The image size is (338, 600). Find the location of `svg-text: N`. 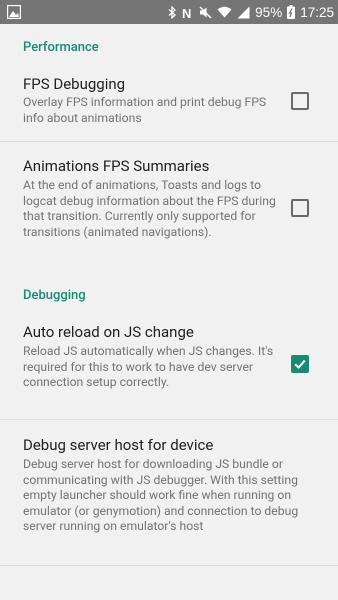

svg-text: N is located at coordinates (186, 12).